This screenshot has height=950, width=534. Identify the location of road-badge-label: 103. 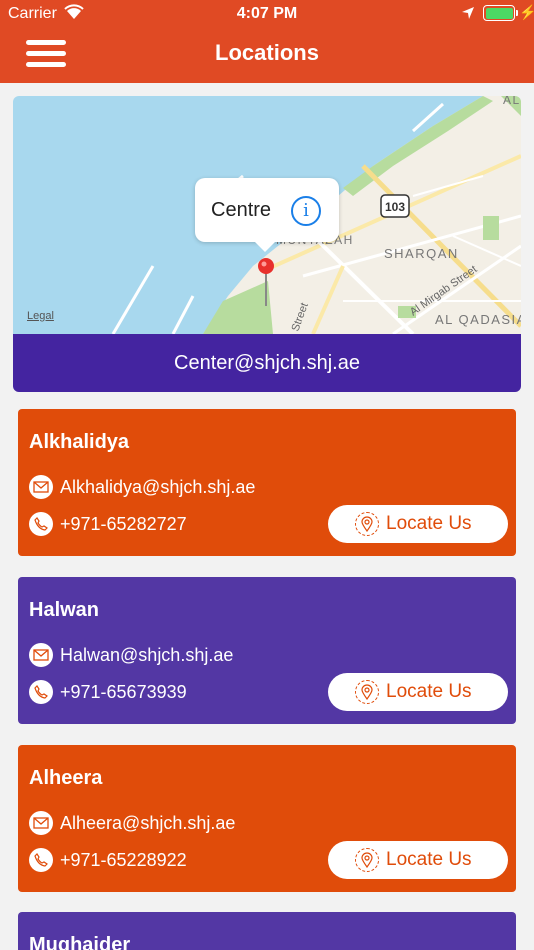
(395, 207).